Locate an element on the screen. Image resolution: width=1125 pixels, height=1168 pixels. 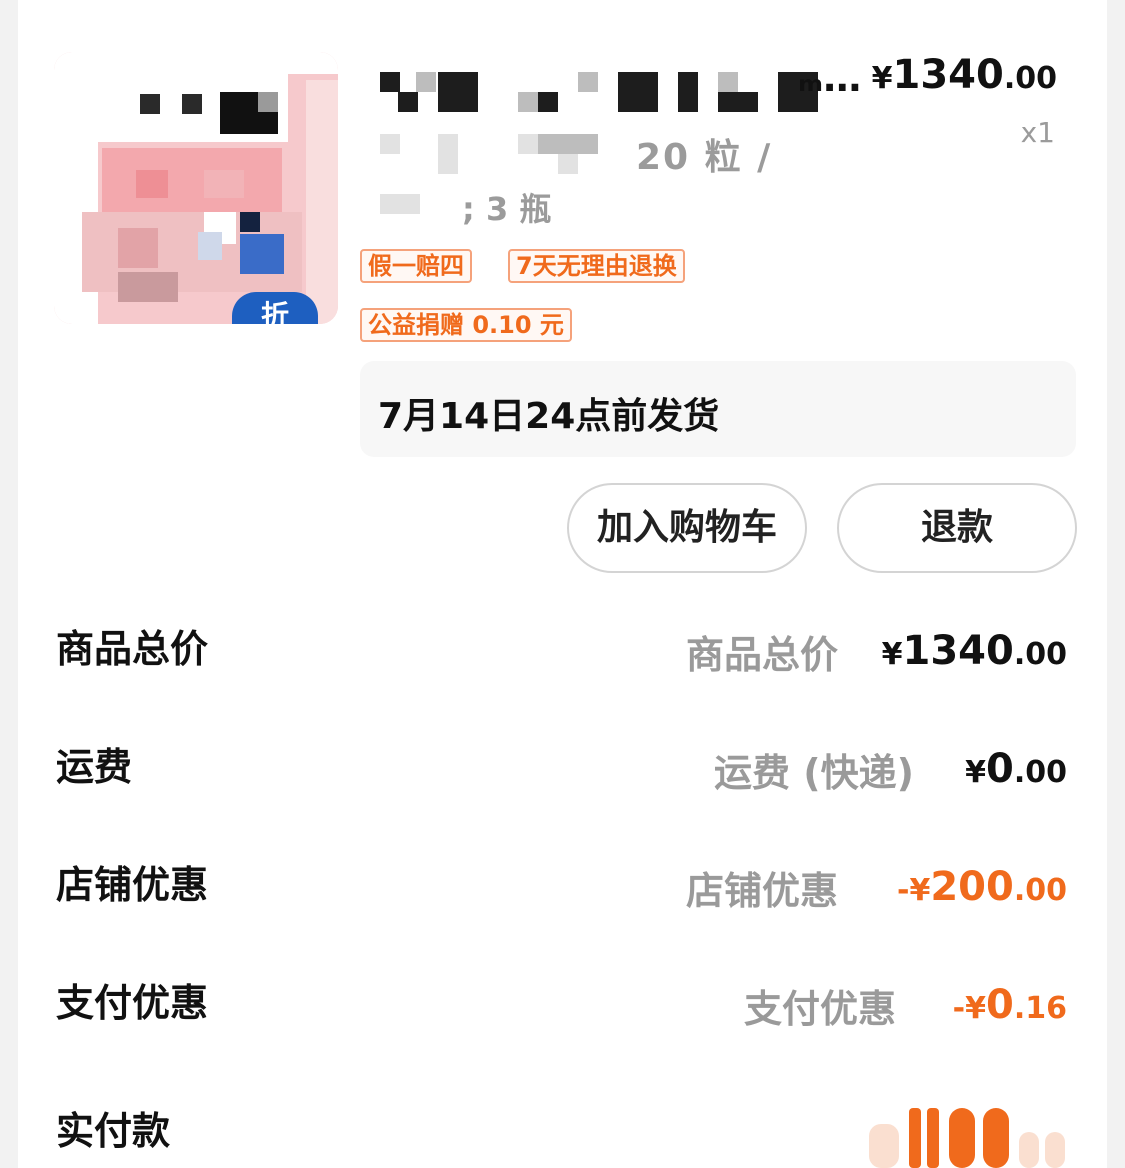
paid-amount-label: 实付款 is located at coordinates (113, 1131).